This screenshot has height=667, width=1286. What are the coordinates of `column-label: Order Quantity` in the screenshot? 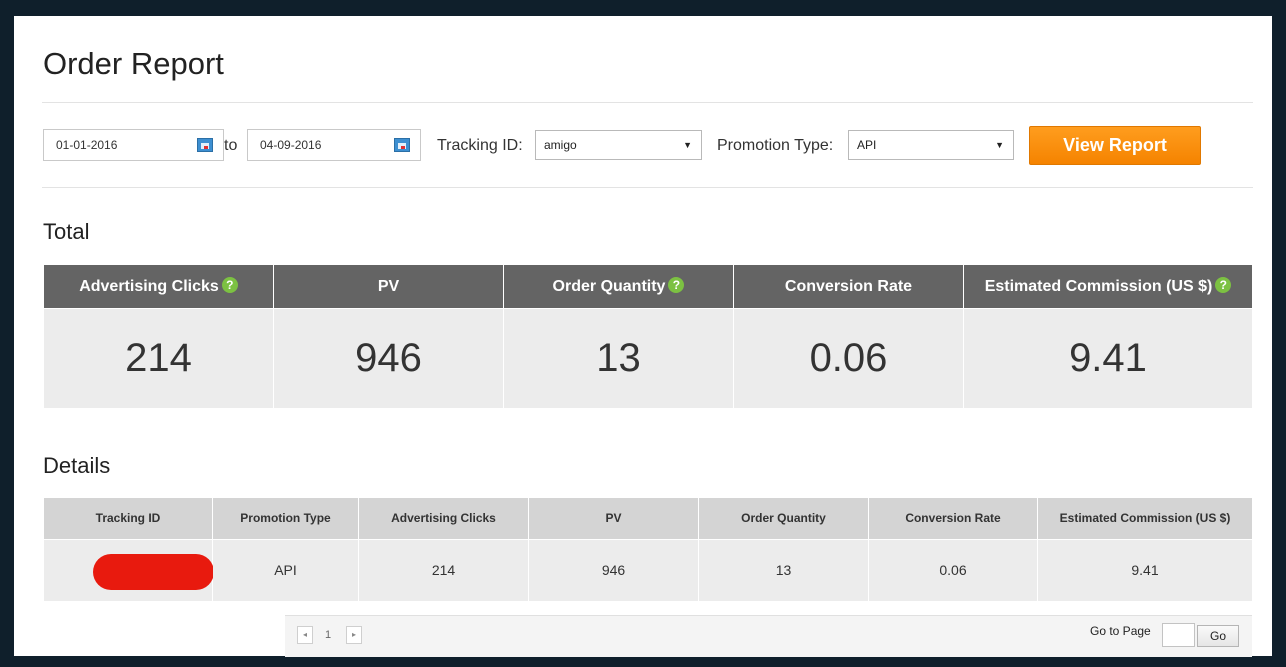 It's located at (609, 286).